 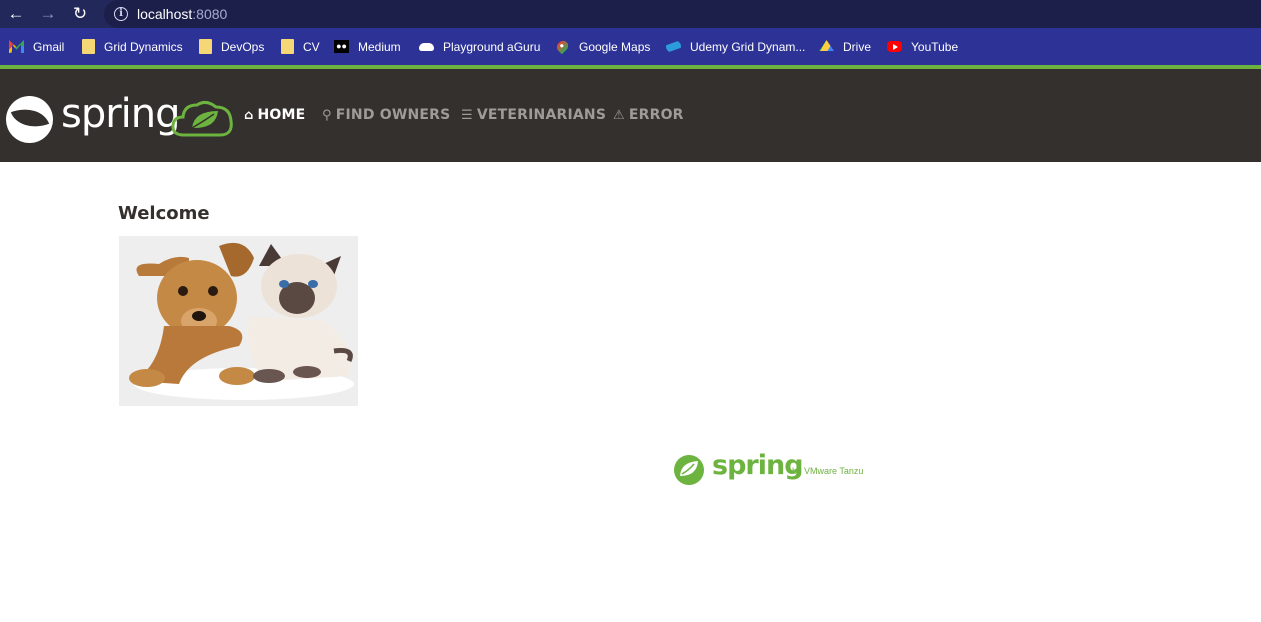 What do you see at coordinates (828, 471) in the screenshot?
I see `footer-tagline: by VMware Tanzu` at bounding box center [828, 471].